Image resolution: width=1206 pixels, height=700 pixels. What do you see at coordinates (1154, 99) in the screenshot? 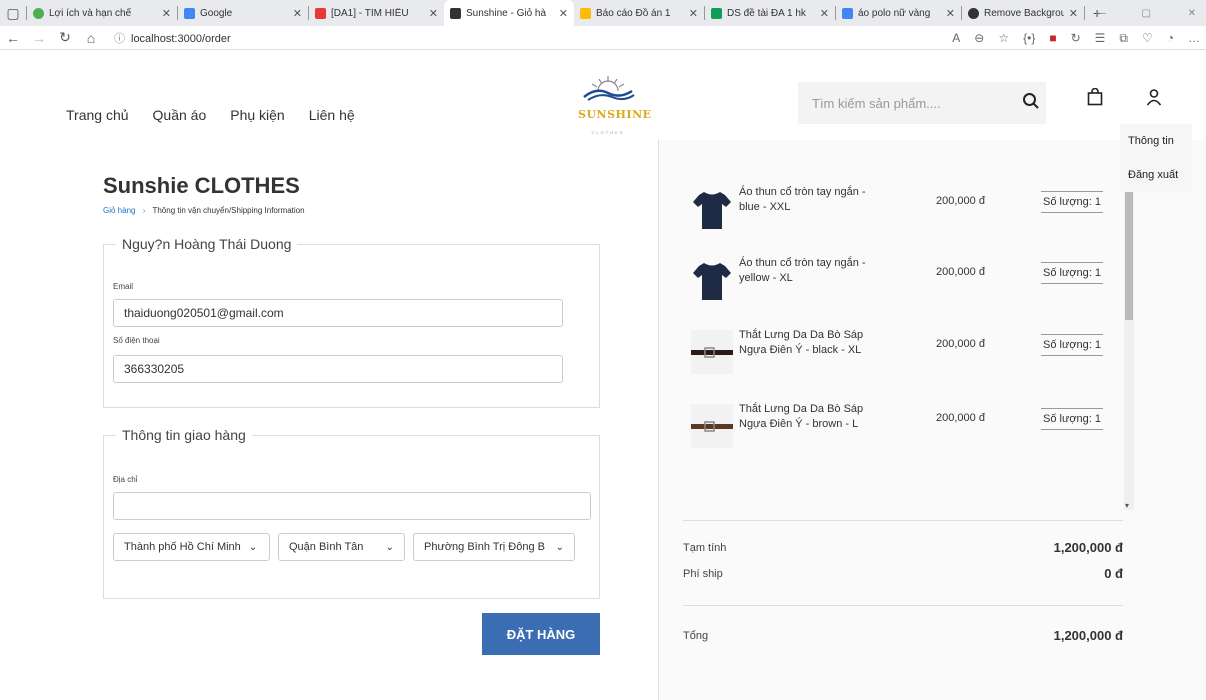
I see `user-icon` at bounding box center [1154, 99].